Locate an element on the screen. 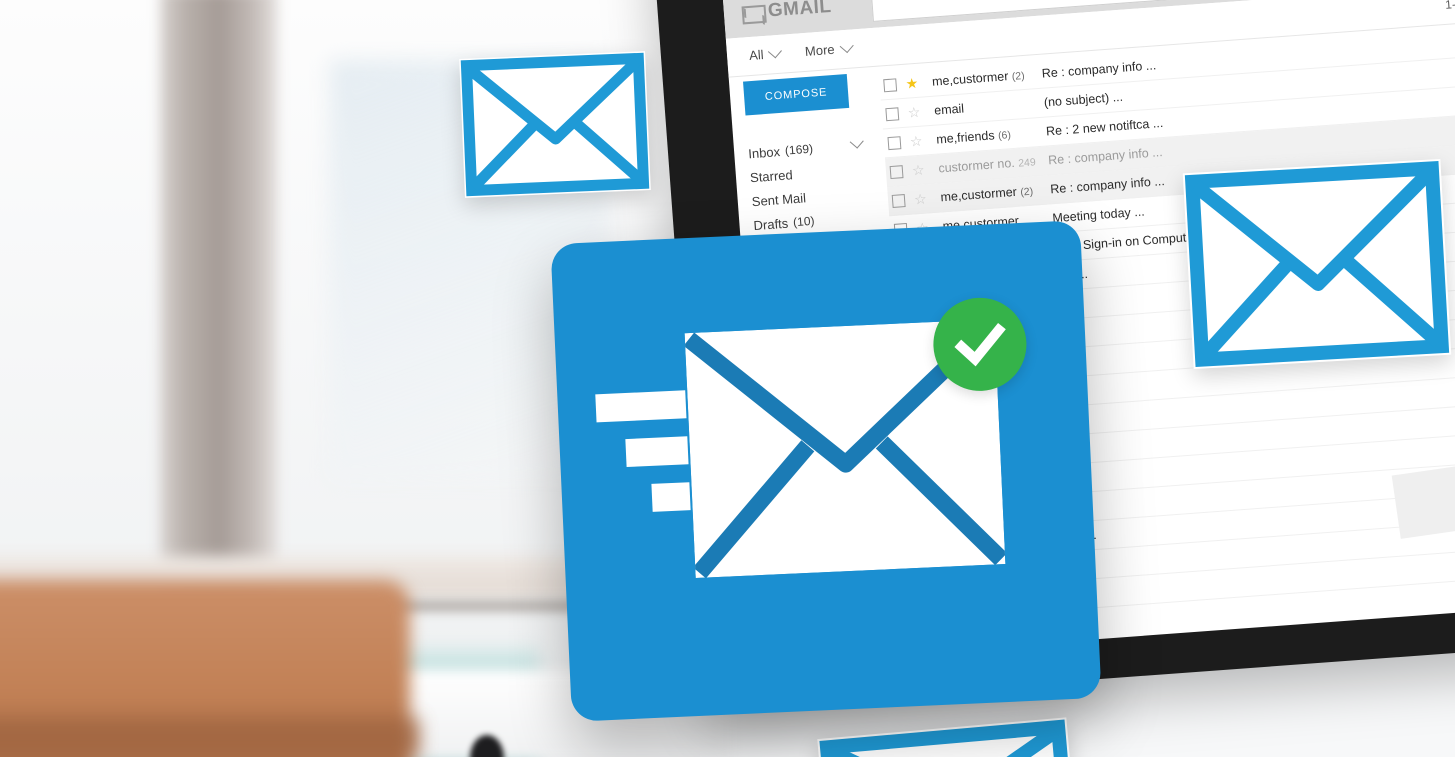 Image resolution: width=1455 pixels, height=757 pixels. star-filled-icon: ★ is located at coordinates (912, 83).